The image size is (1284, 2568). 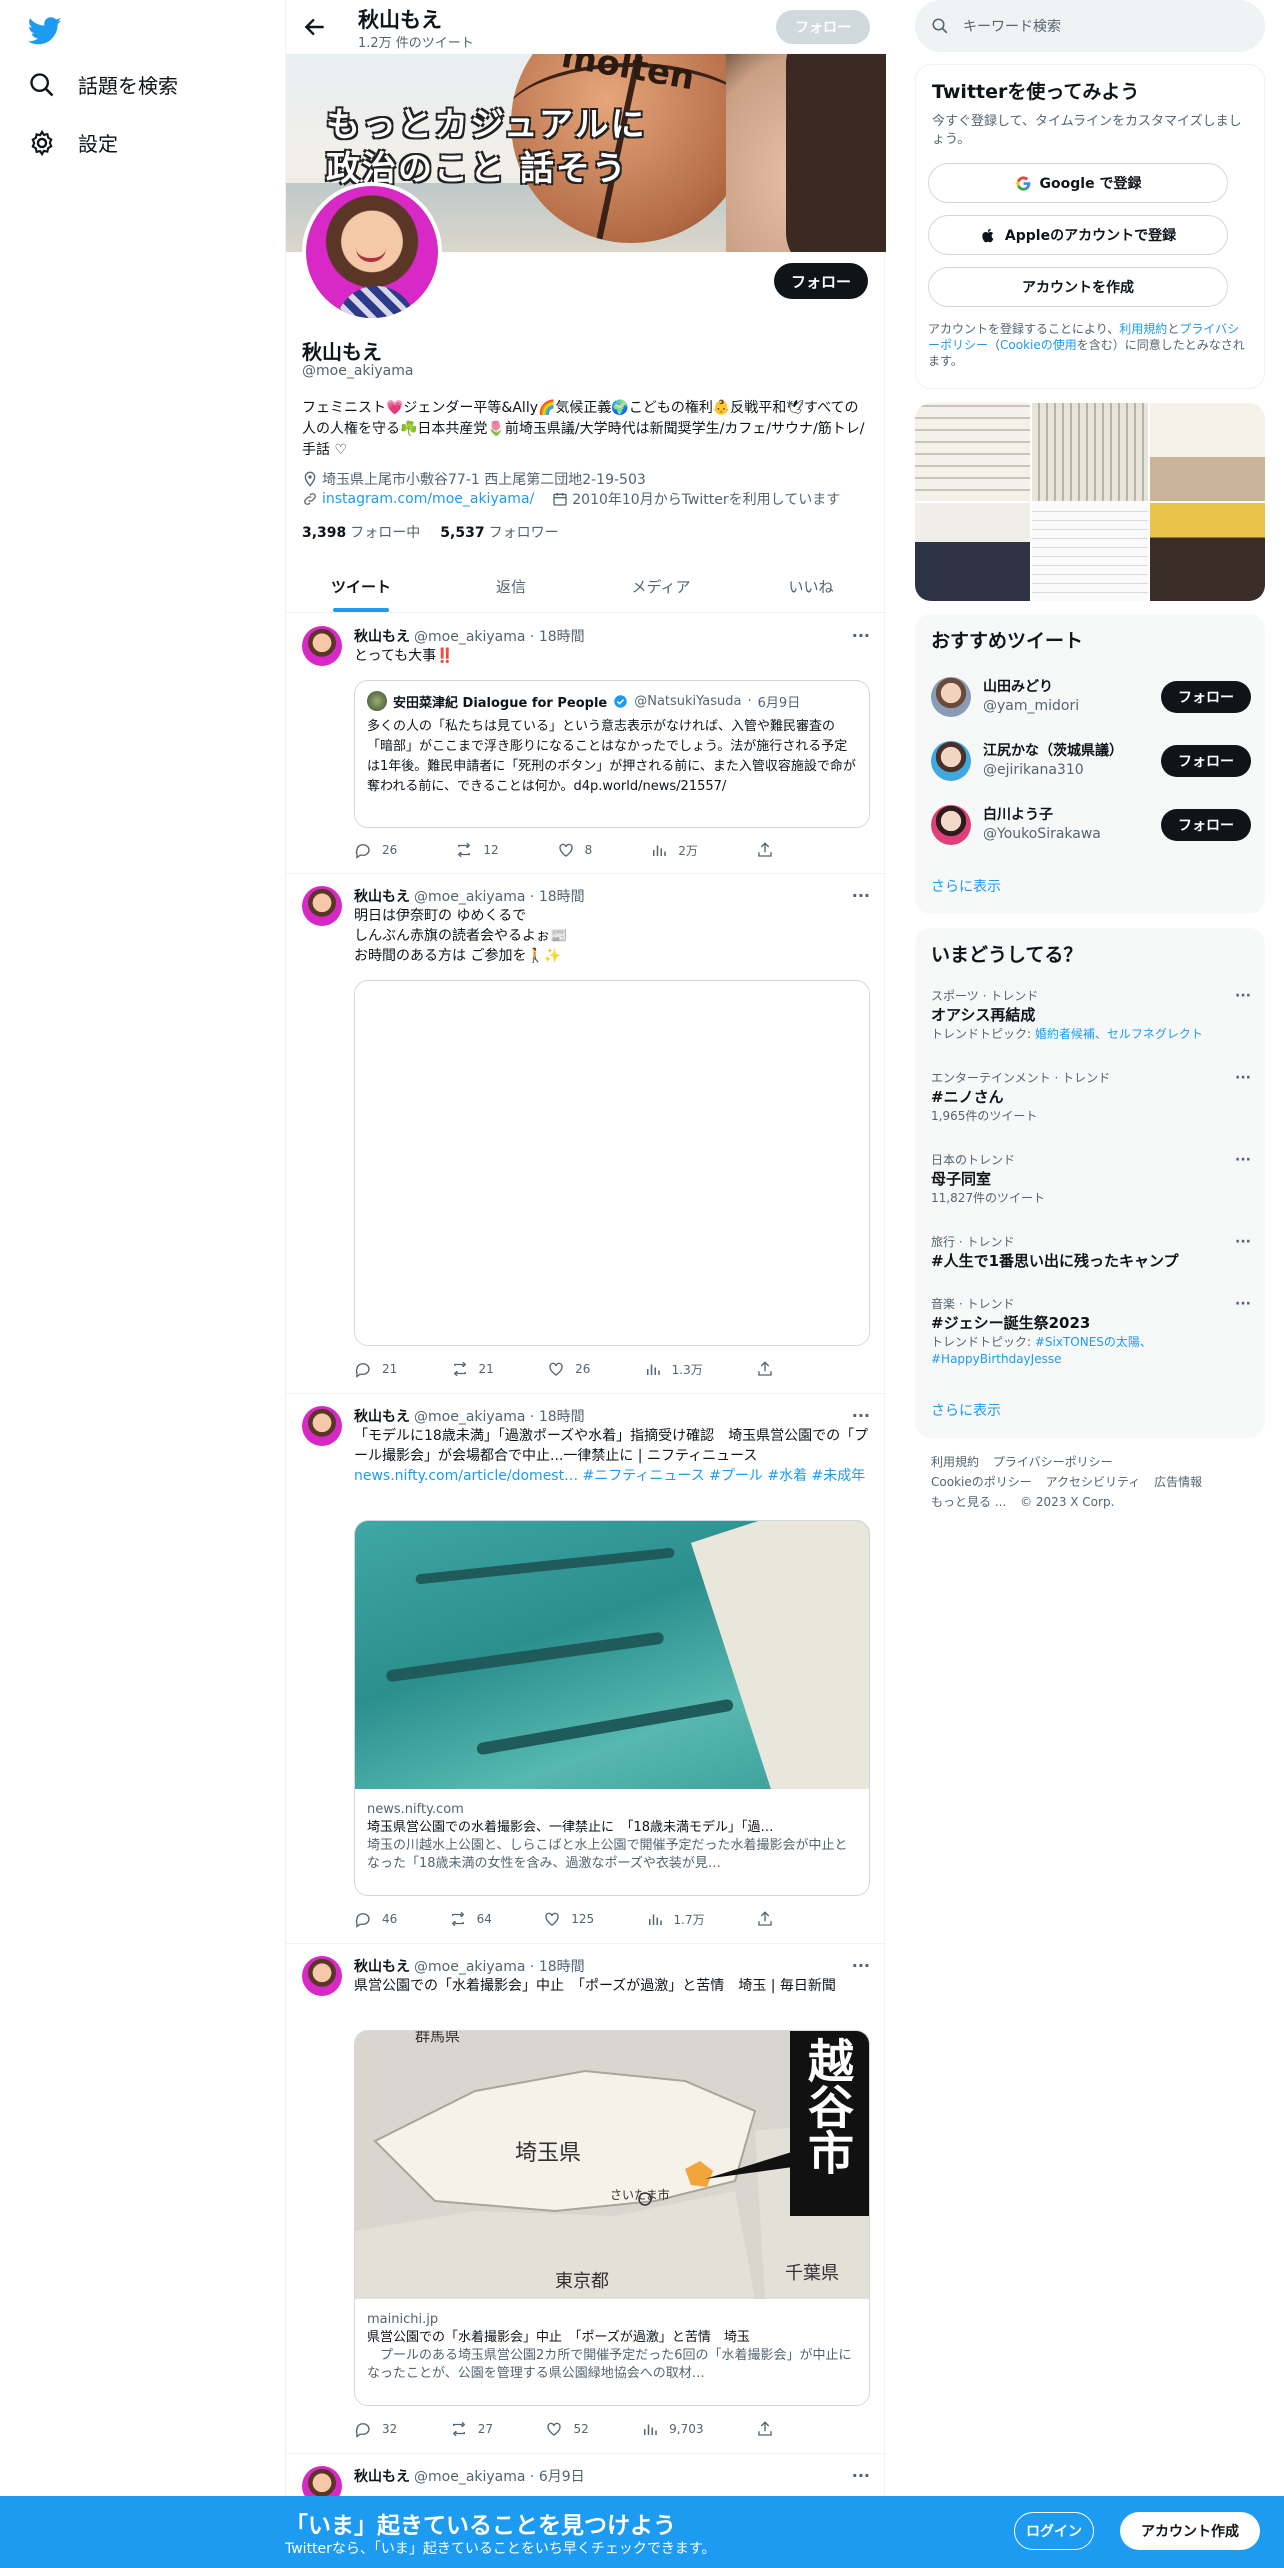 What do you see at coordinates (1053, 1462) in the screenshot?
I see `footer-link: プライバシーポリシー` at bounding box center [1053, 1462].